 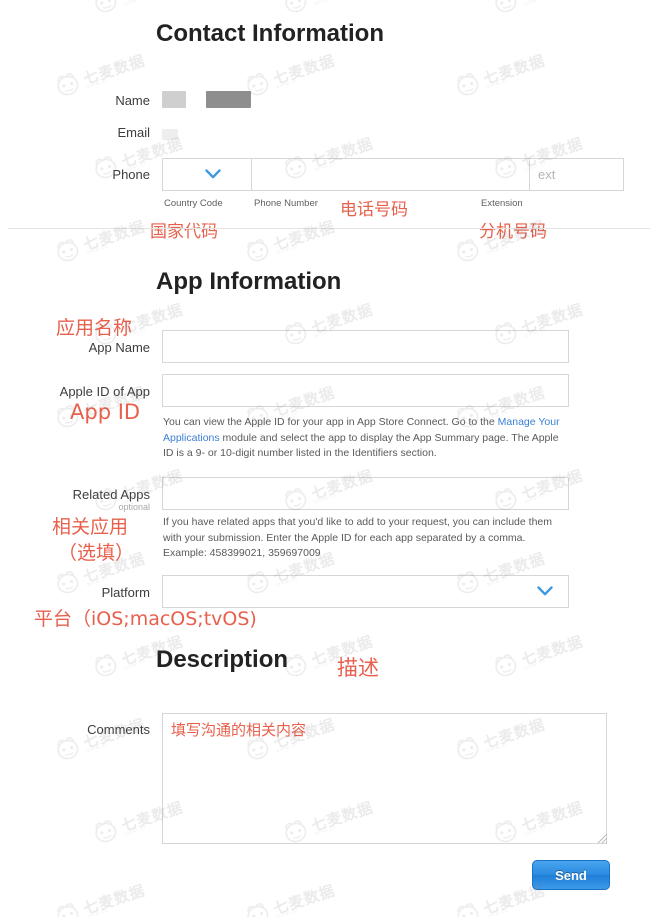 I want to click on annotation-phone-number-cn: 电话号码, so click(x=374, y=210).